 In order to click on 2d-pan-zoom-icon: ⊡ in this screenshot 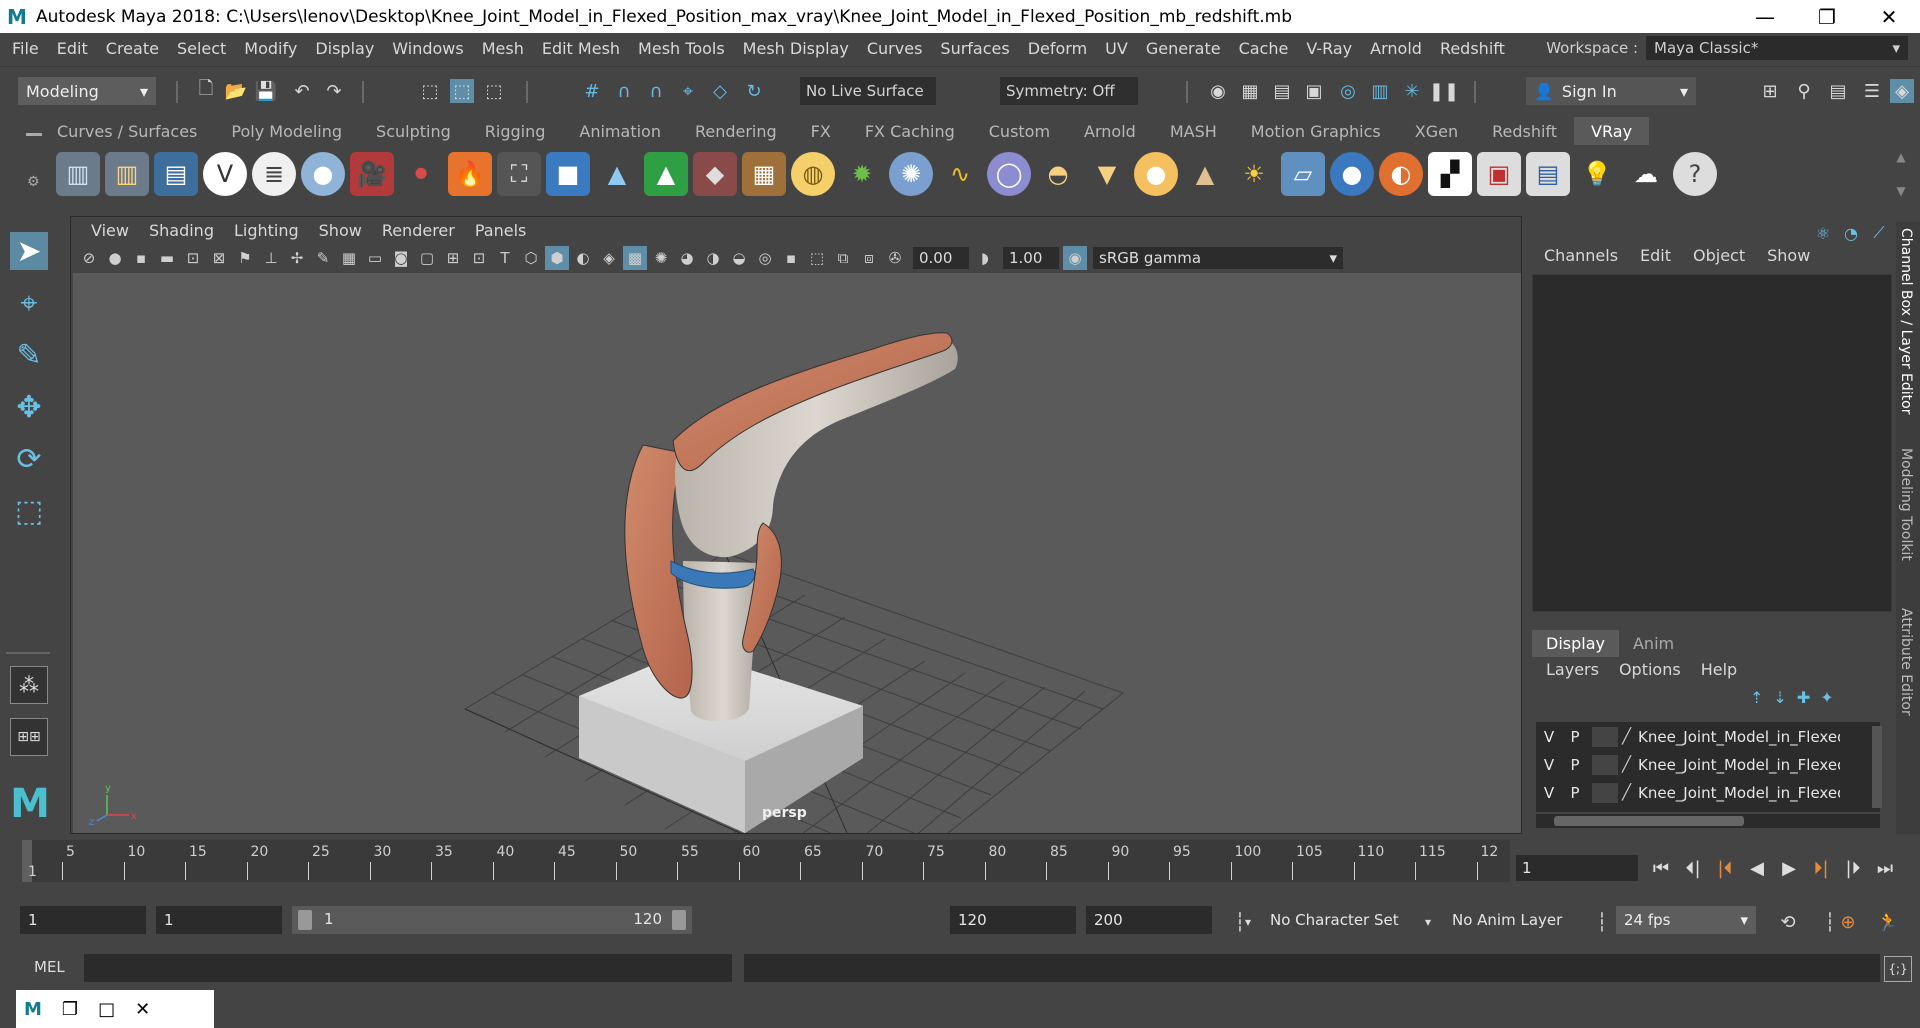, I will do `click(193, 258)`.